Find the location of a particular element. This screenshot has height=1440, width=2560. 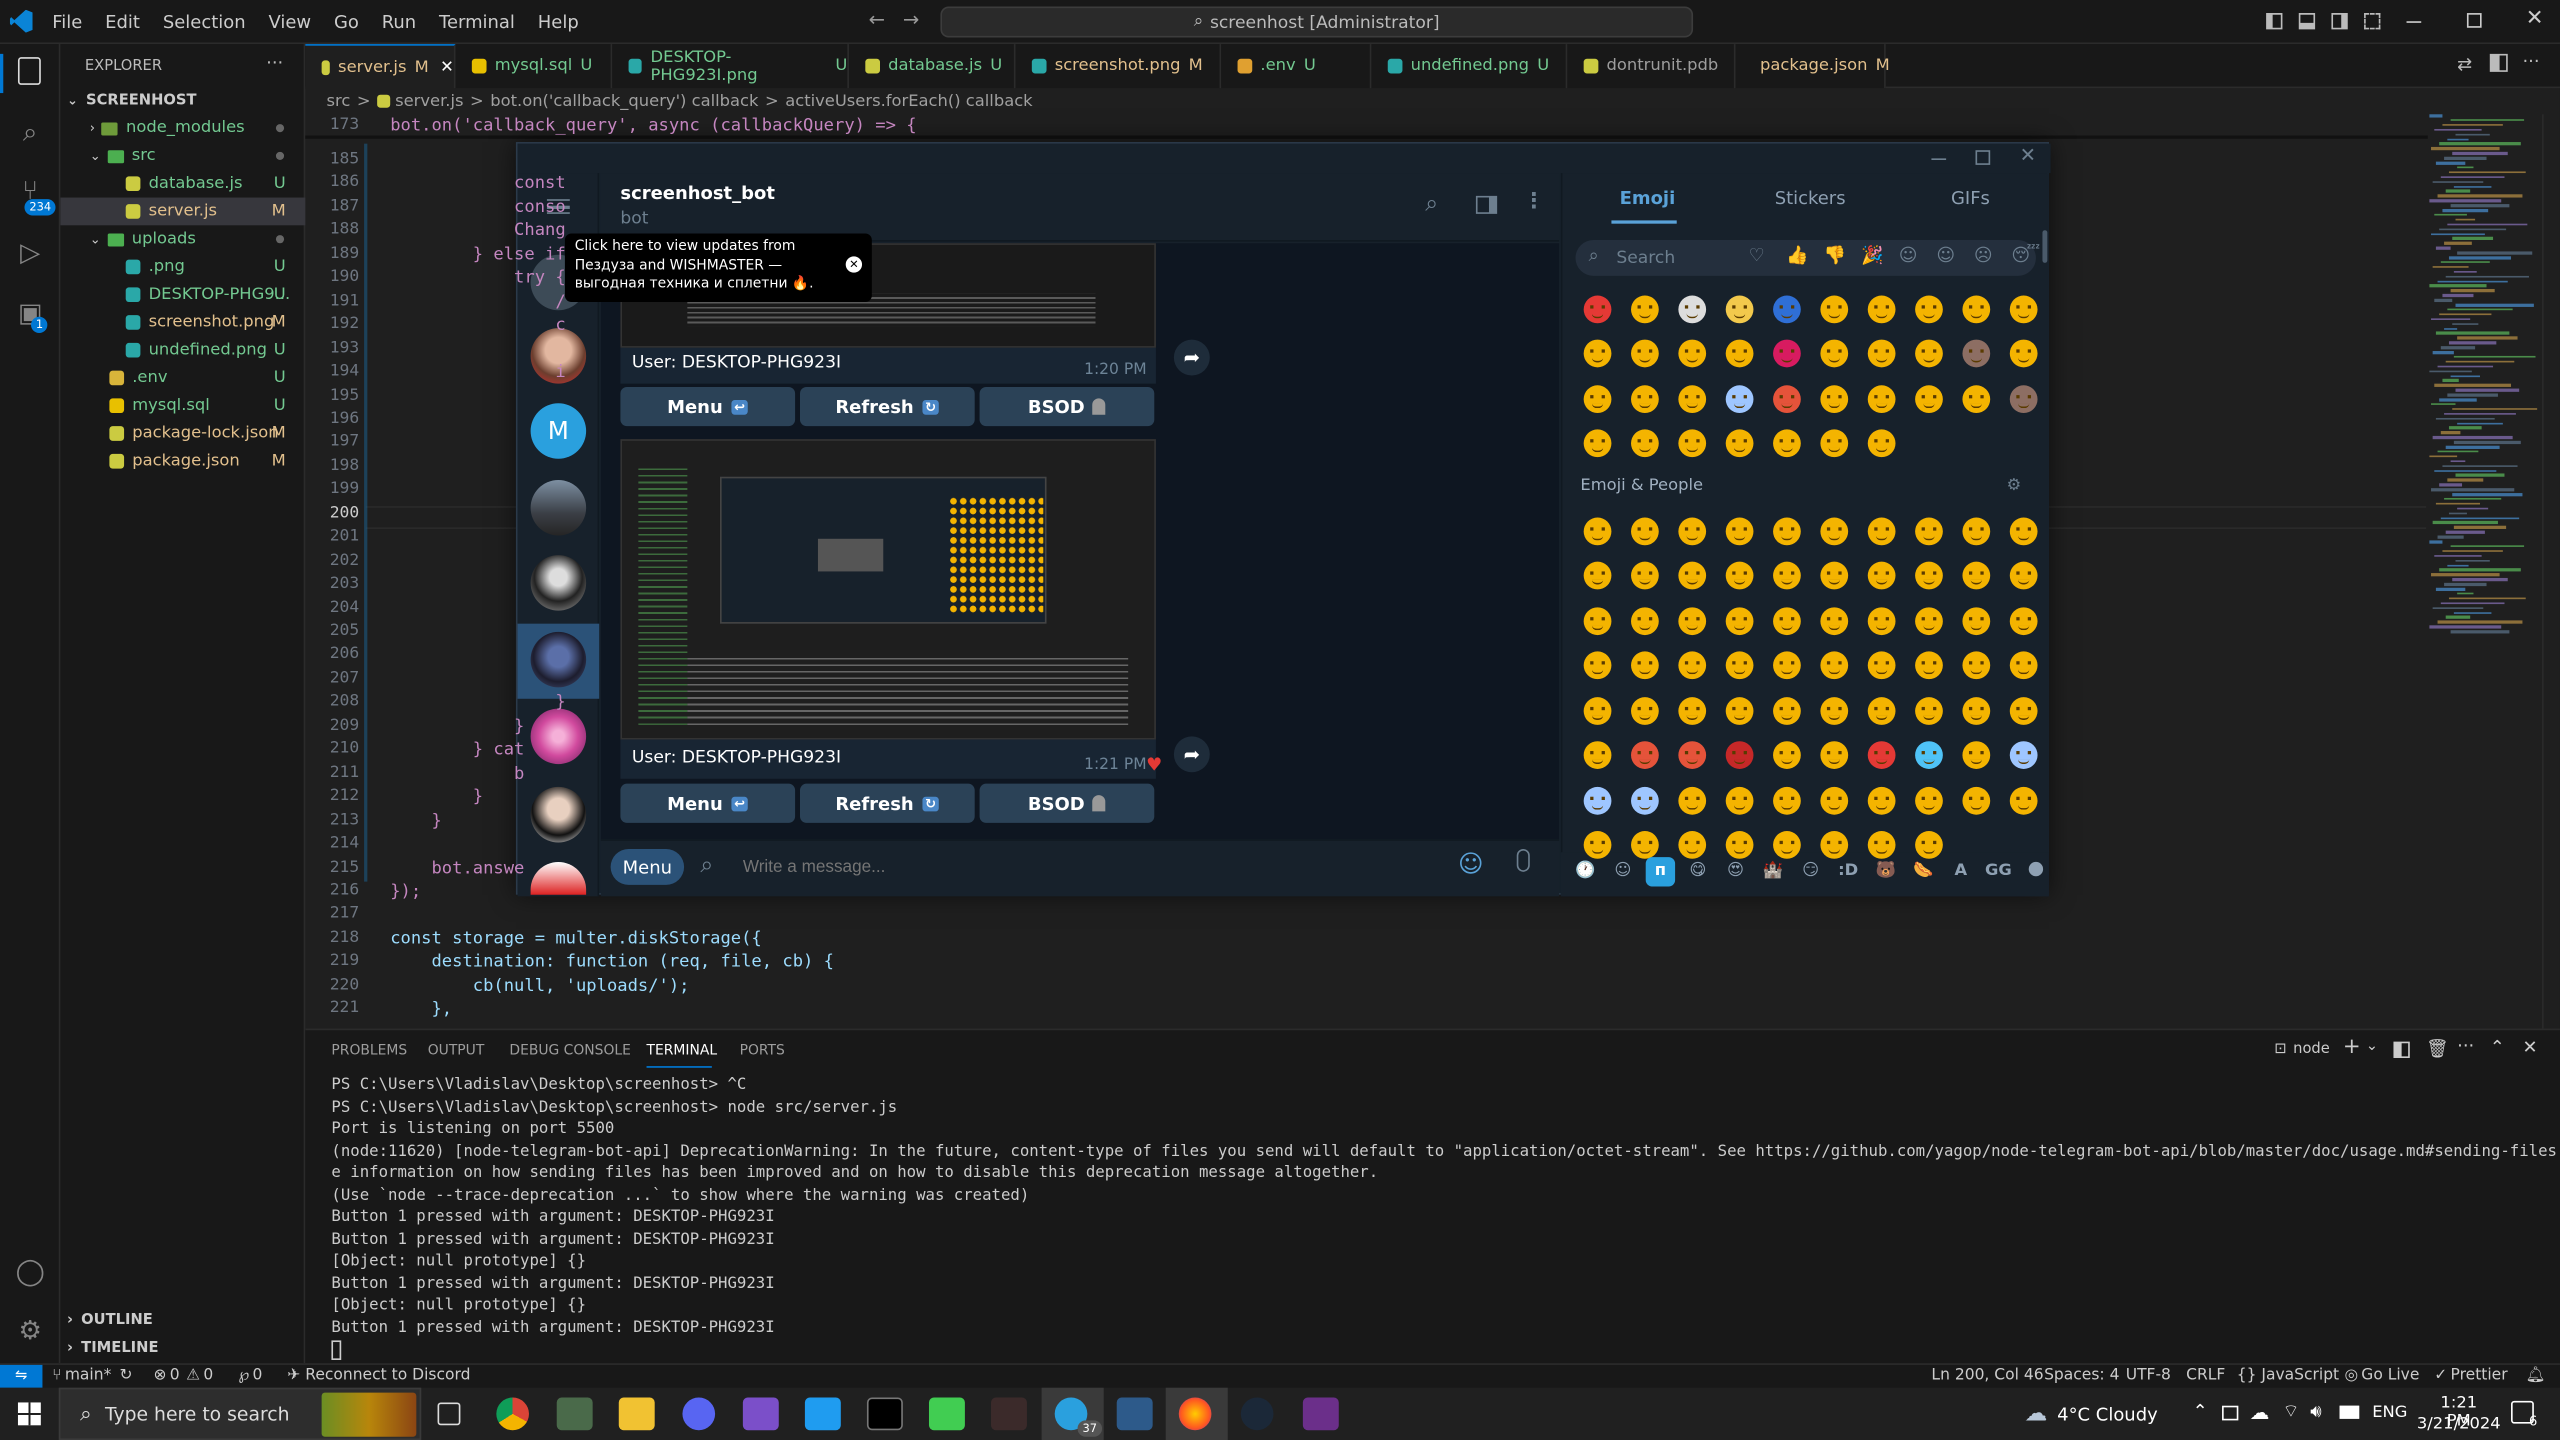

editor-tab: dontrunit.pdb is located at coordinates (1651, 66).